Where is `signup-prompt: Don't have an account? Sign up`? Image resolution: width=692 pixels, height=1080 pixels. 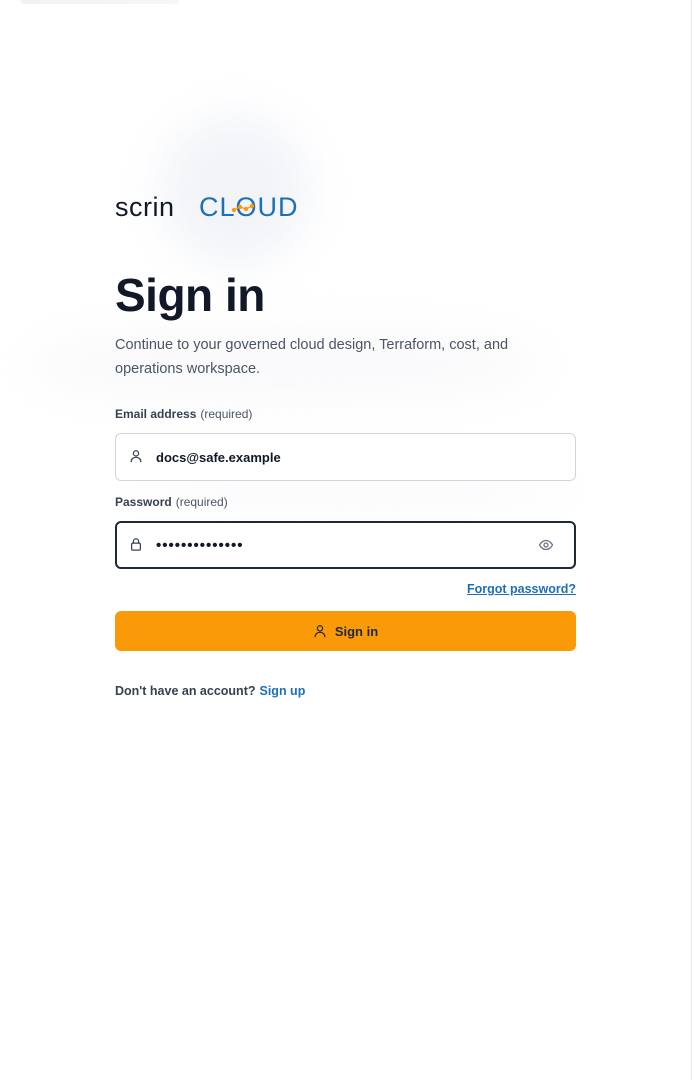 signup-prompt: Don't have an account? Sign up is located at coordinates (210, 691).